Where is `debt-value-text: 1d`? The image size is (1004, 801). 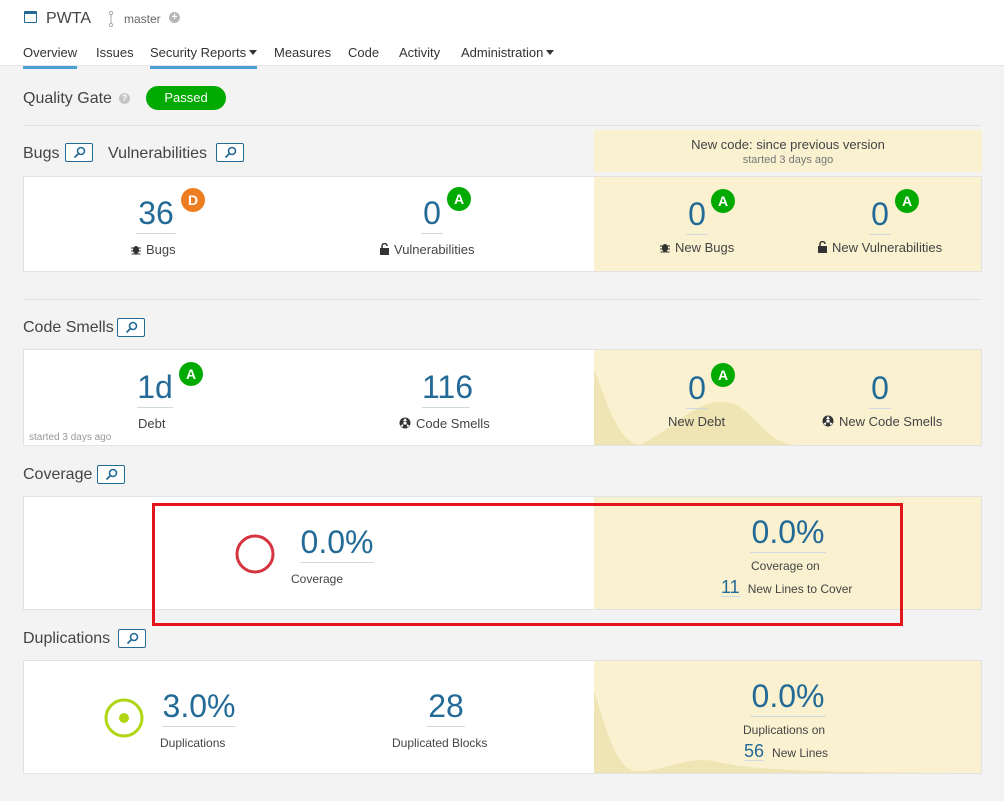 debt-value-text: 1d is located at coordinates (155, 387).